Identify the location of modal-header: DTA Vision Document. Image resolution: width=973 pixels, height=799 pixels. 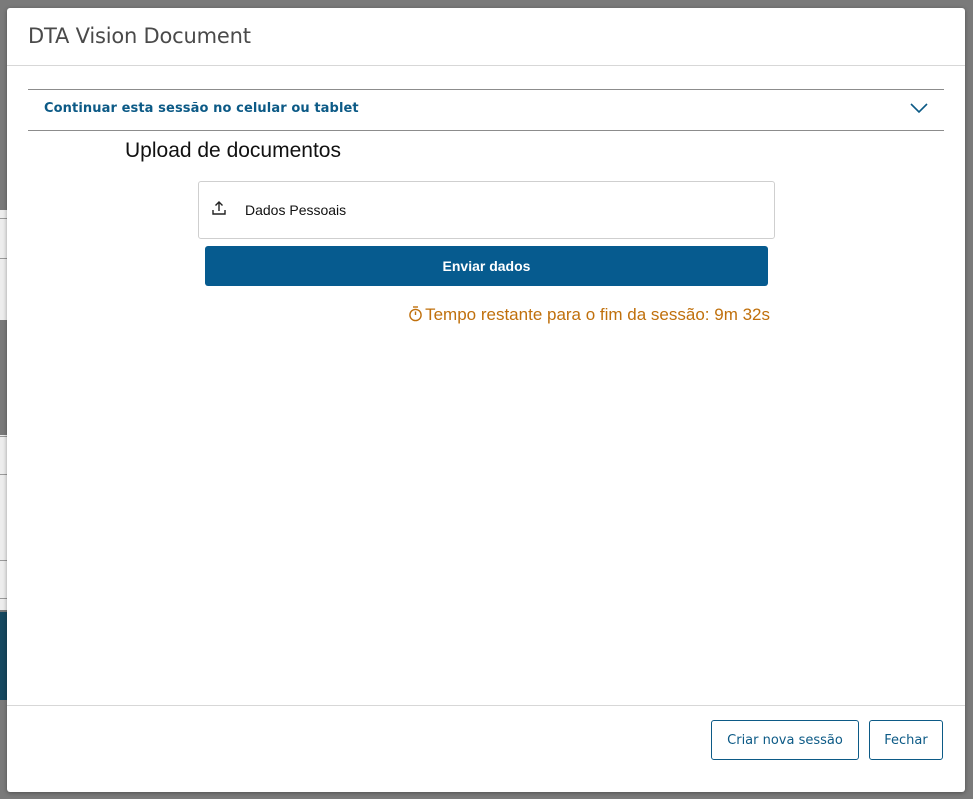
(486, 37).